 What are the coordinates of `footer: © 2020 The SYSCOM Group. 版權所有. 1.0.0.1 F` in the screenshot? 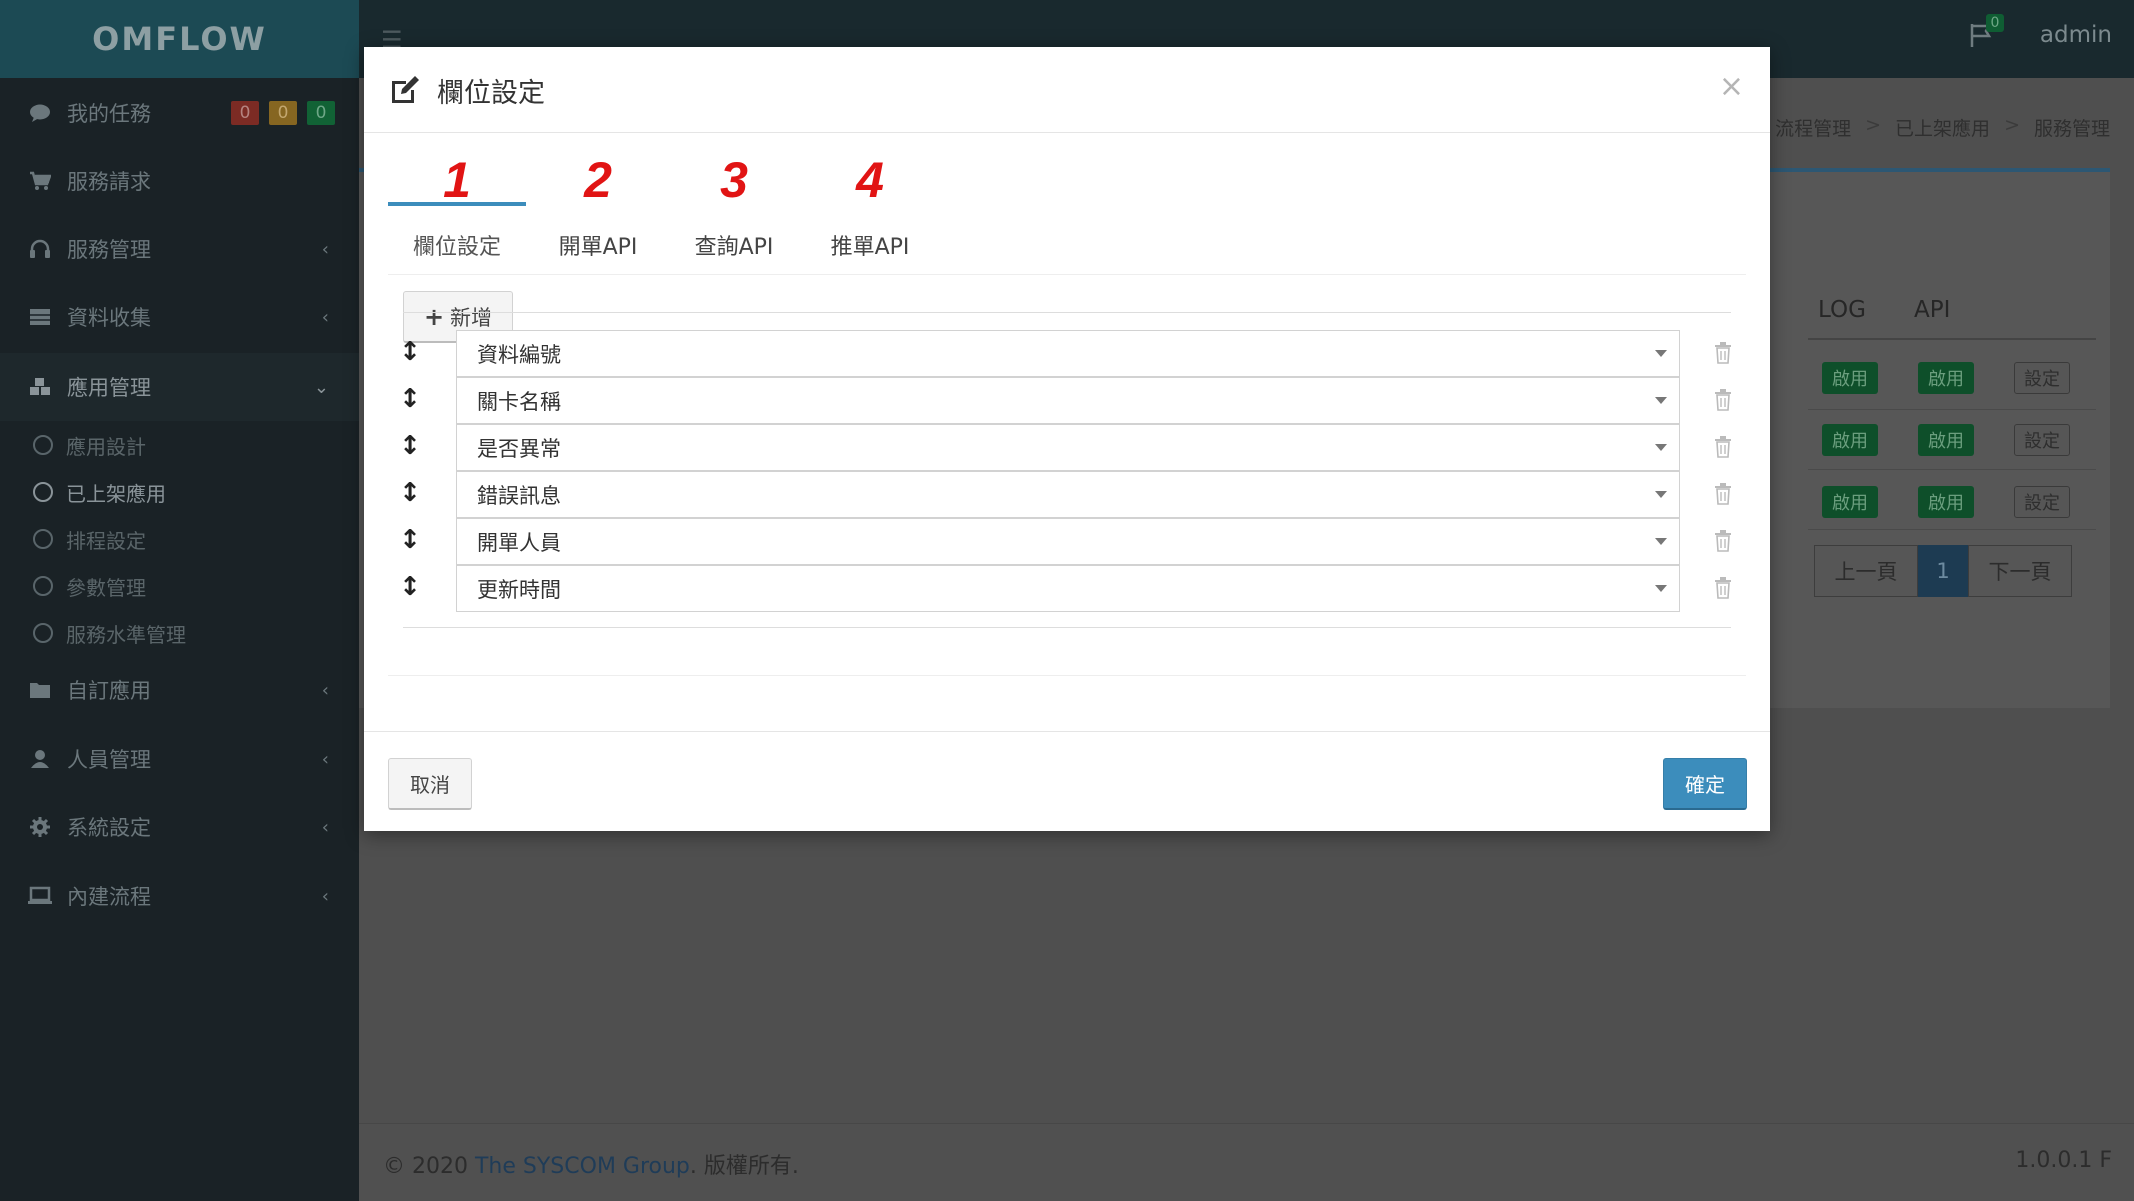 It's located at (1246, 1162).